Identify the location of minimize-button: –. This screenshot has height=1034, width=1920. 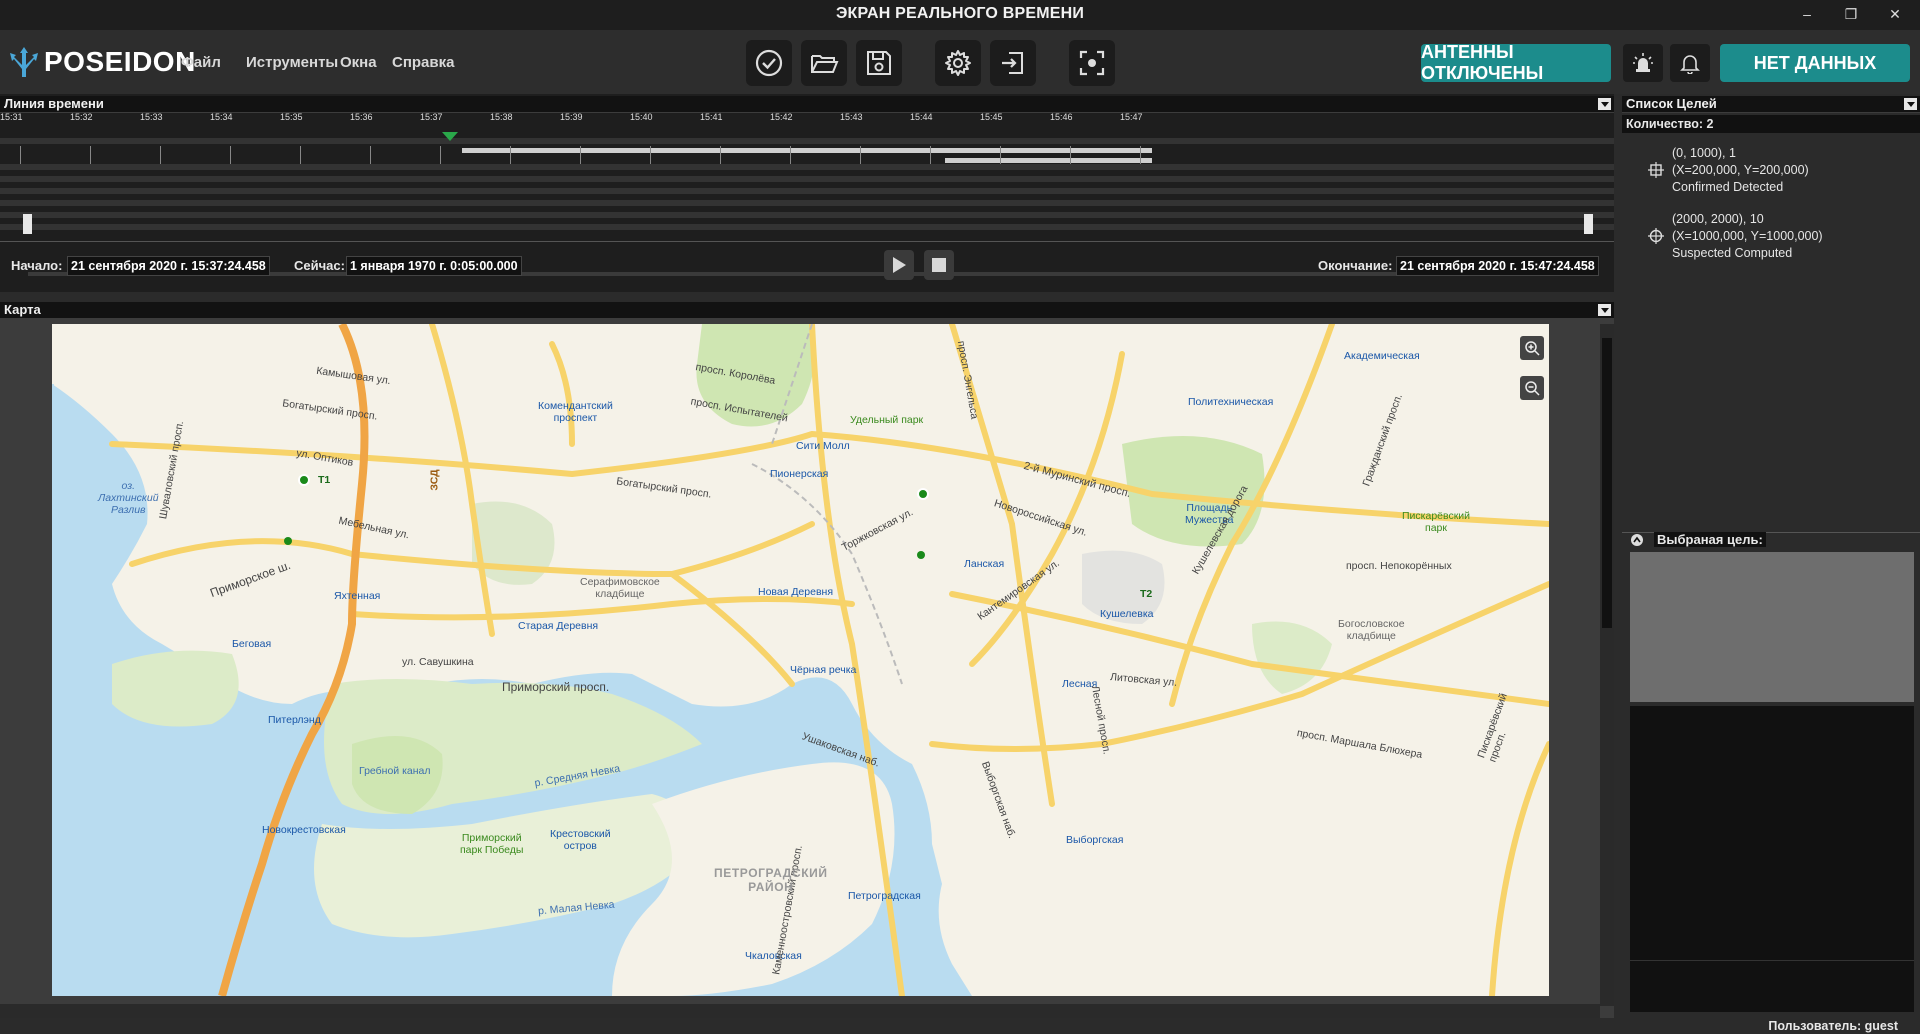
(1807, 14).